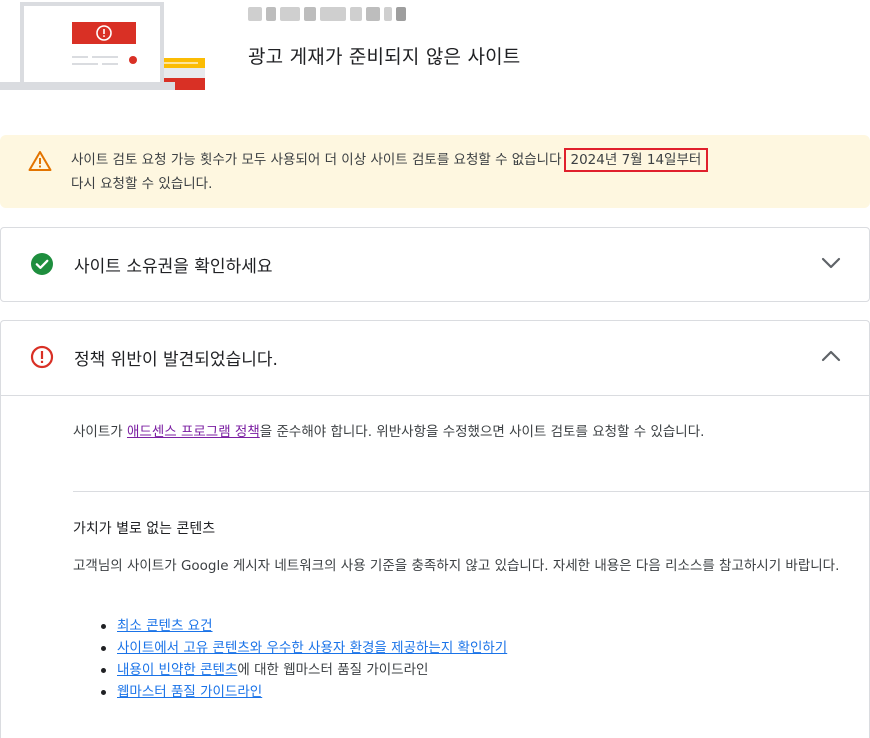 This screenshot has width=870, height=738. What do you see at coordinates (831, 263) in the screenshot?
I see `chevron-down-icon` at bounding box center [831, 263].